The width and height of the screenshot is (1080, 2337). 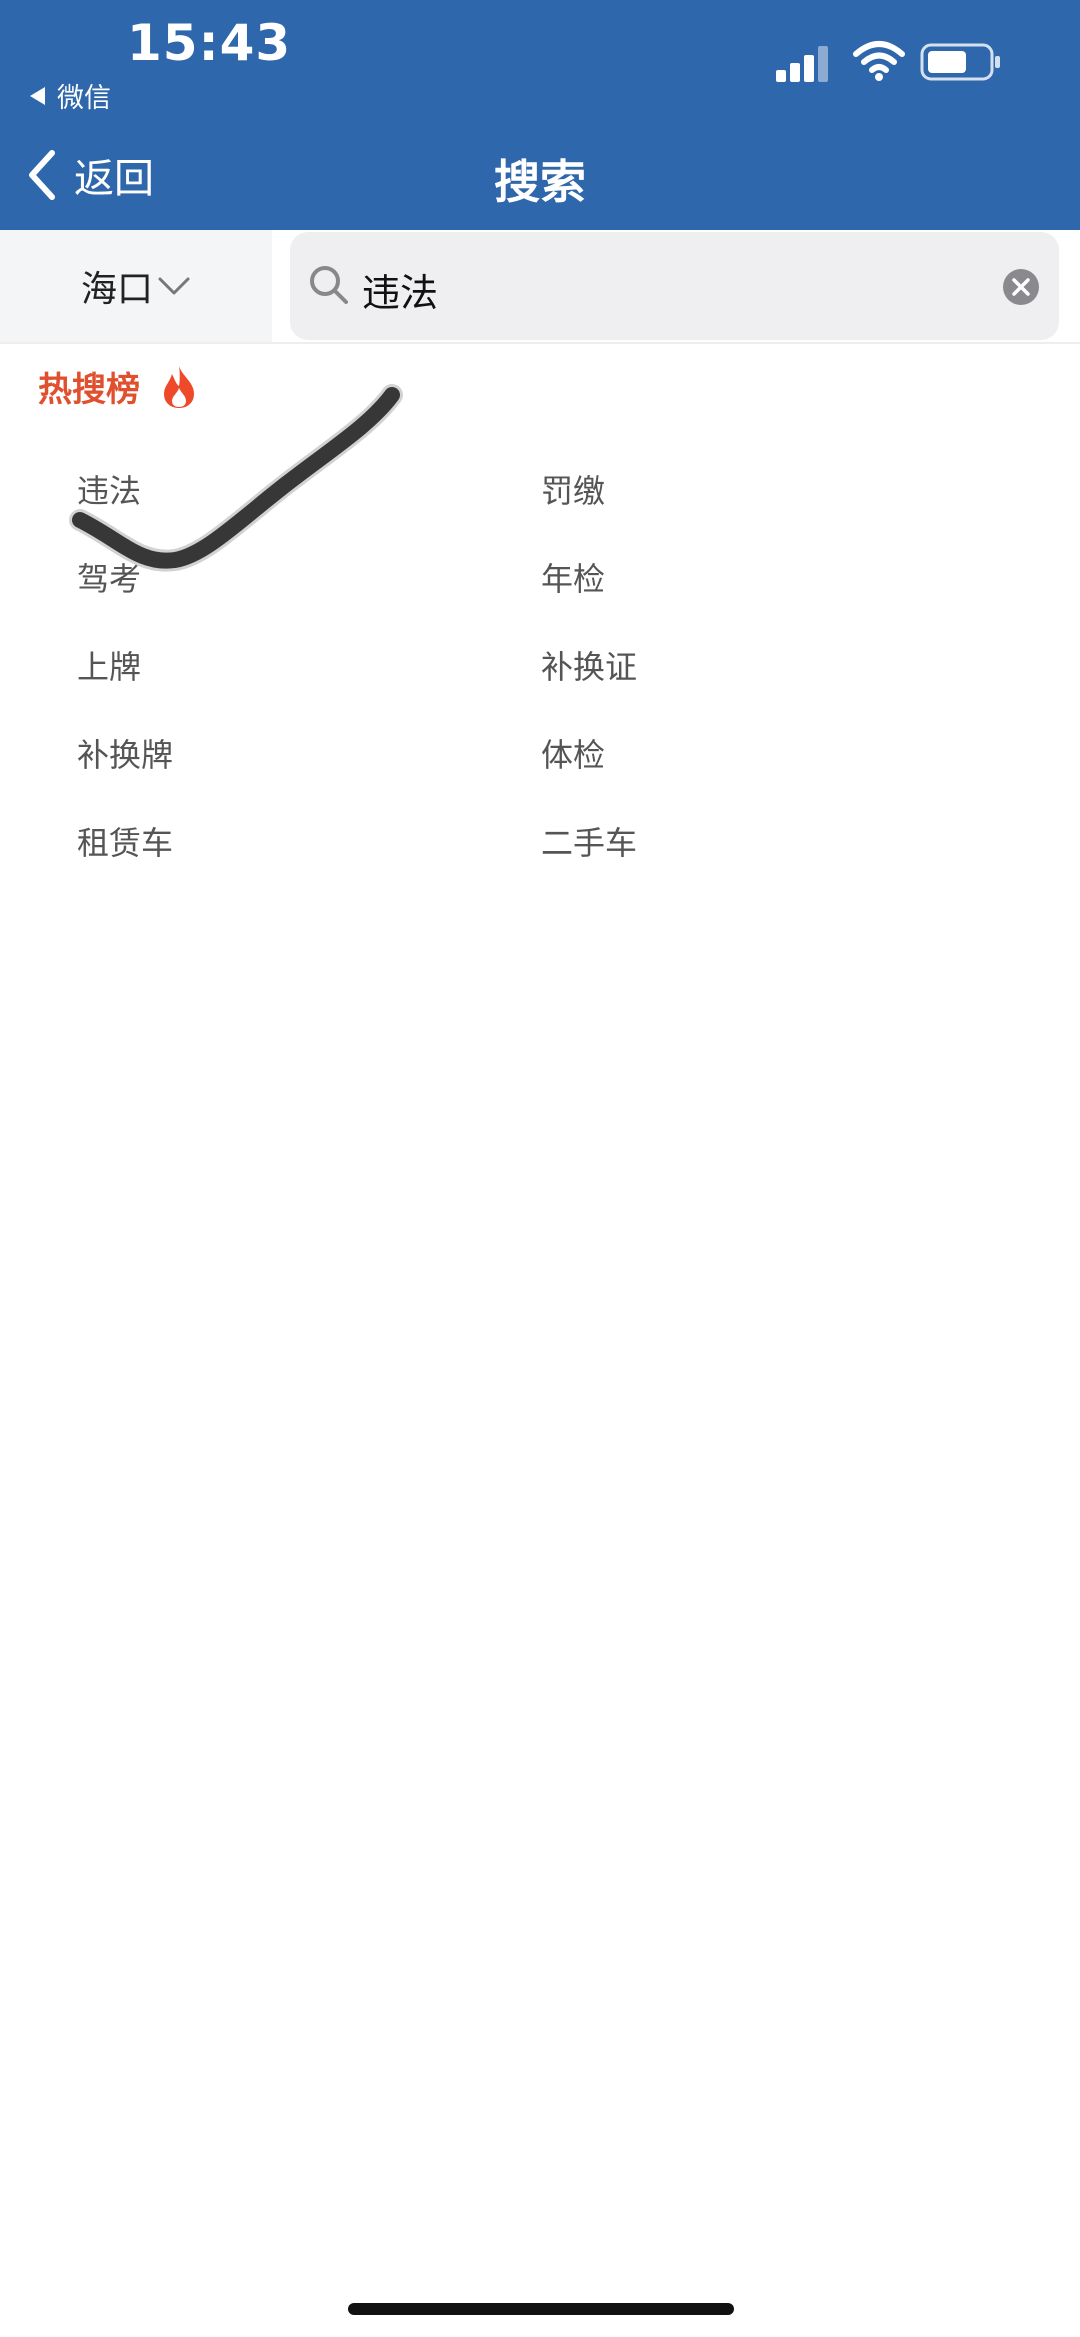 What do you see at coordinates (960, 62) in the screenshot?
I see `battery-icon` at bounding box center [960, 62].